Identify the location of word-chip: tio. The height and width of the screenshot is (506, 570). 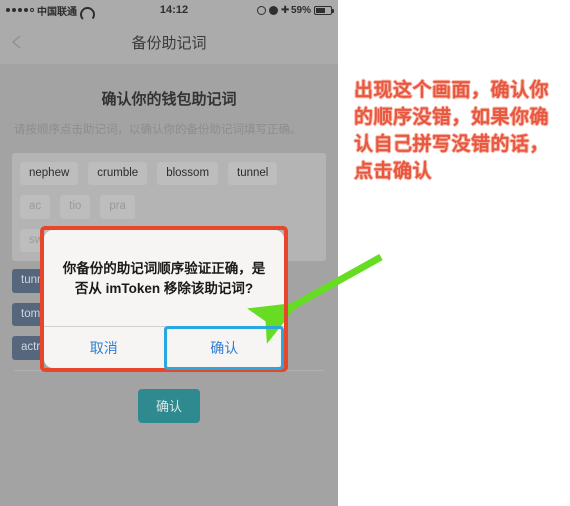
(75, 207).